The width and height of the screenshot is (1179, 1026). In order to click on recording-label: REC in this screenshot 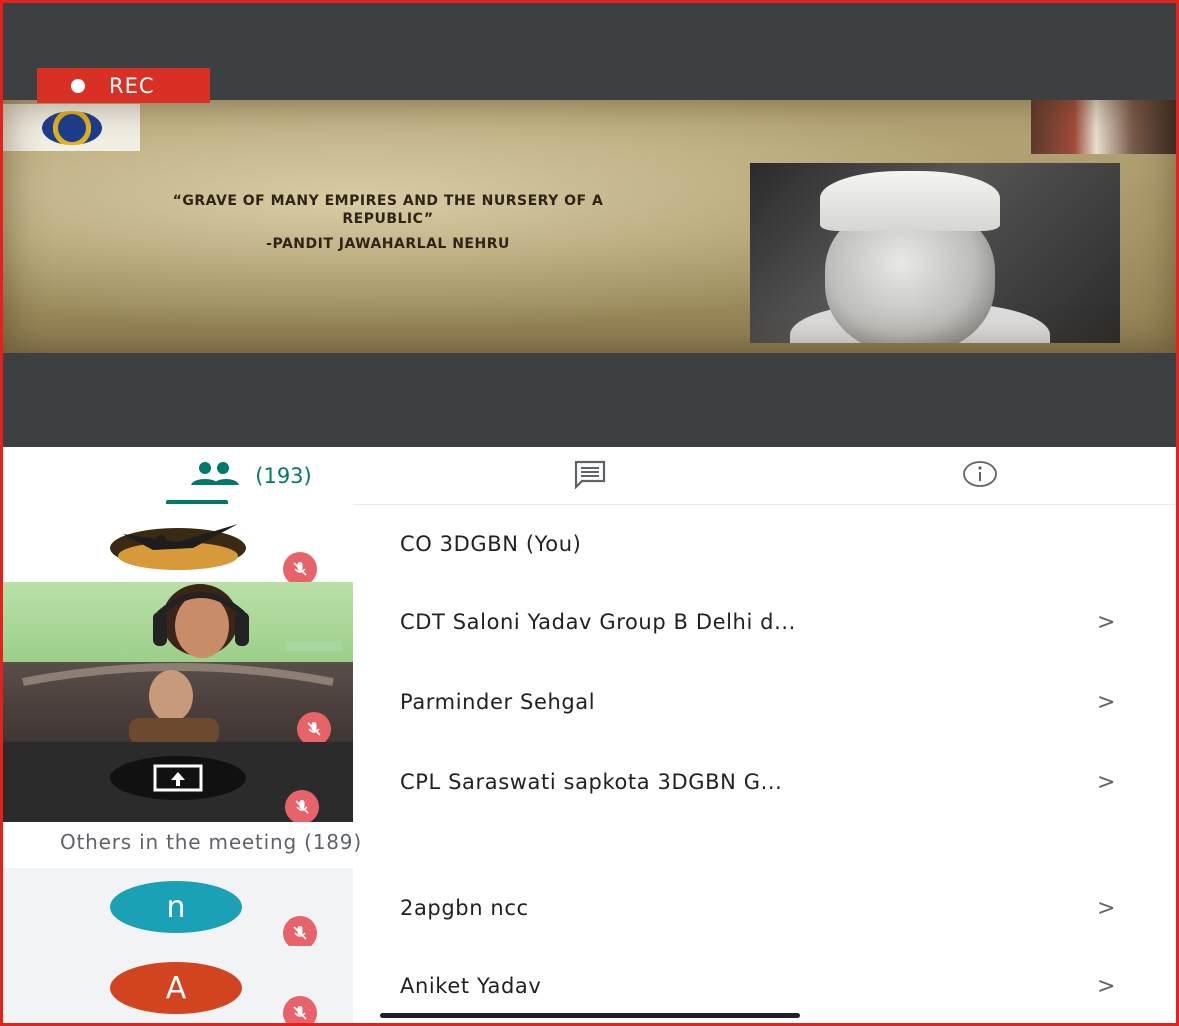, I will do `click(132, 85)`.